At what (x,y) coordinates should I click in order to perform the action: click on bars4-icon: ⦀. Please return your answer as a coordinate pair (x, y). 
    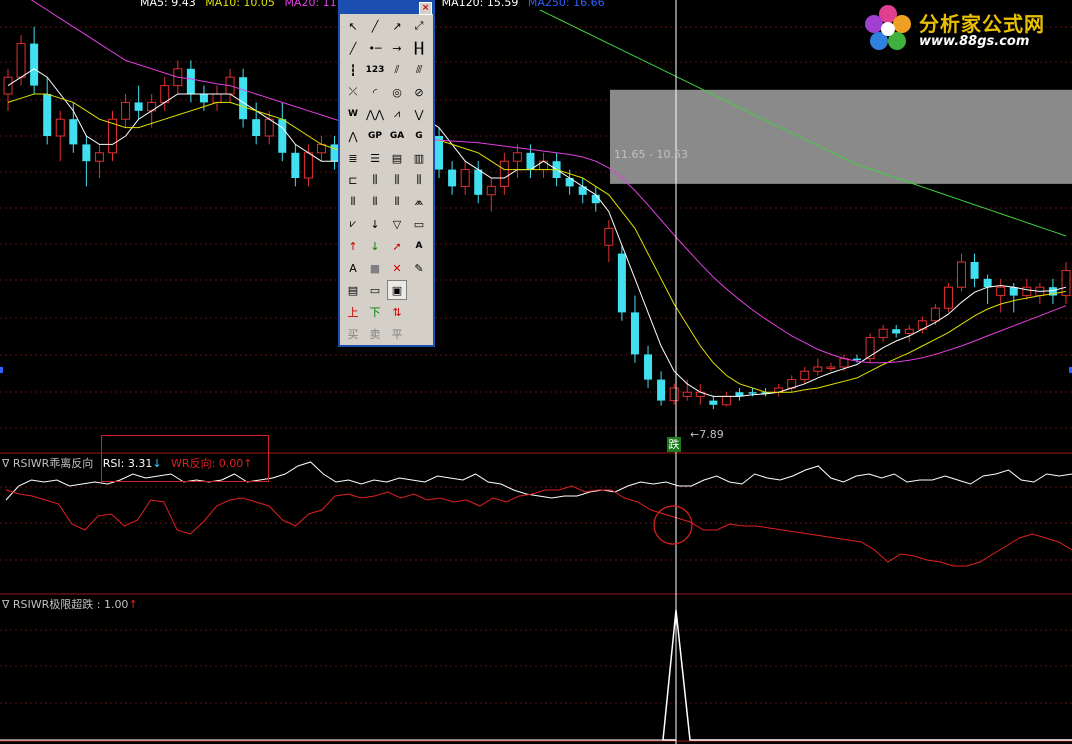
    Looking at the image, I should click on (353, 202).